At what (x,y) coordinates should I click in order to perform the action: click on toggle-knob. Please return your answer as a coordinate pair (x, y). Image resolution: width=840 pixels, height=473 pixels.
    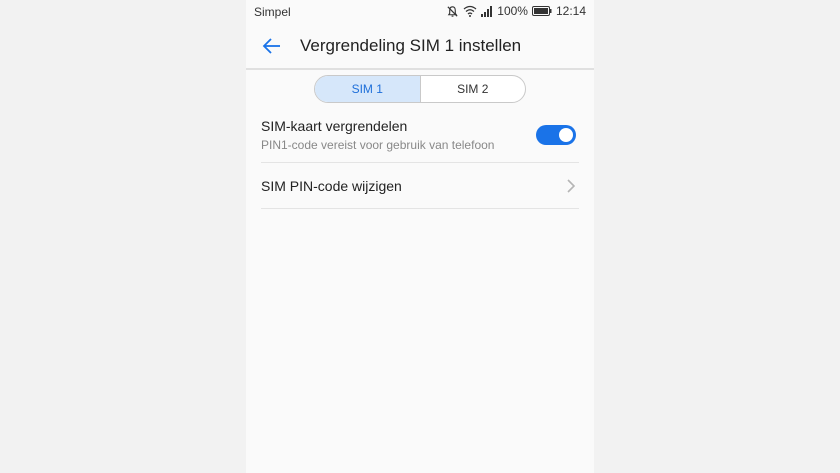
    Looking at the image, I should click on (566, 135).